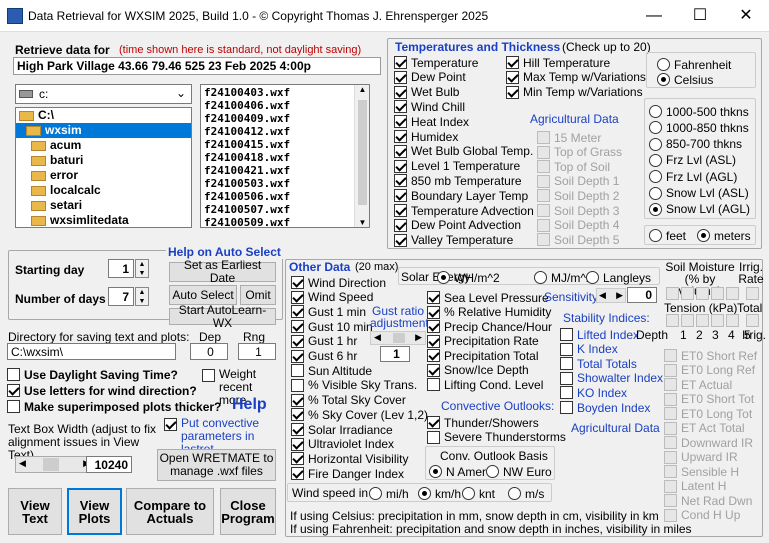 Image resolution: width=769 pixels, height=543 pixels. What do you see at coordinates (285, 196) in the screenshot?
I see `file-item: f24100506.wxf` at bounding box center [285, 196].